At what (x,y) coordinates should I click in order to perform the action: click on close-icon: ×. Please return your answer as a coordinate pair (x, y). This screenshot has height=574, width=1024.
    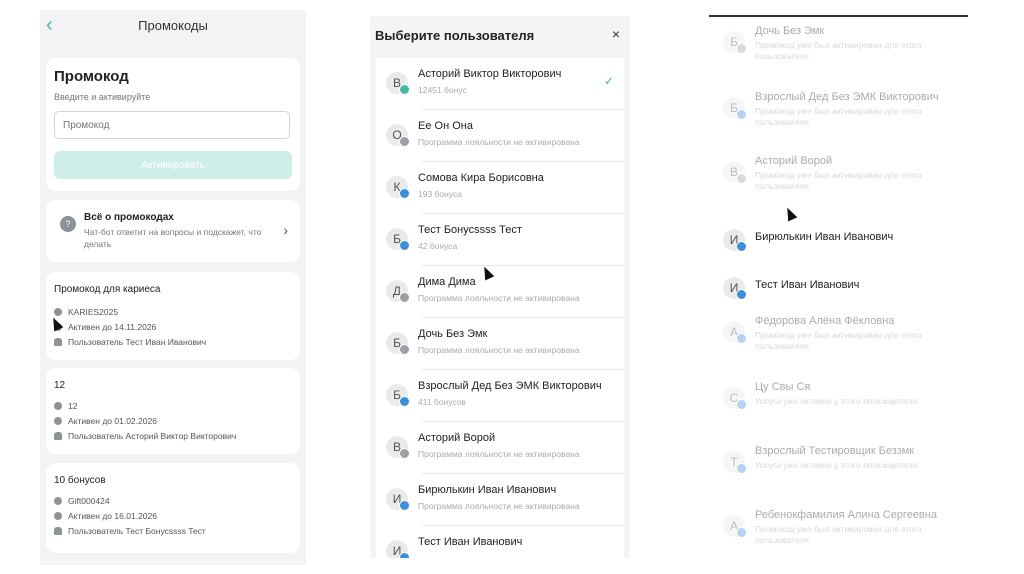
    Looking at the image, I should click on (616, 34).